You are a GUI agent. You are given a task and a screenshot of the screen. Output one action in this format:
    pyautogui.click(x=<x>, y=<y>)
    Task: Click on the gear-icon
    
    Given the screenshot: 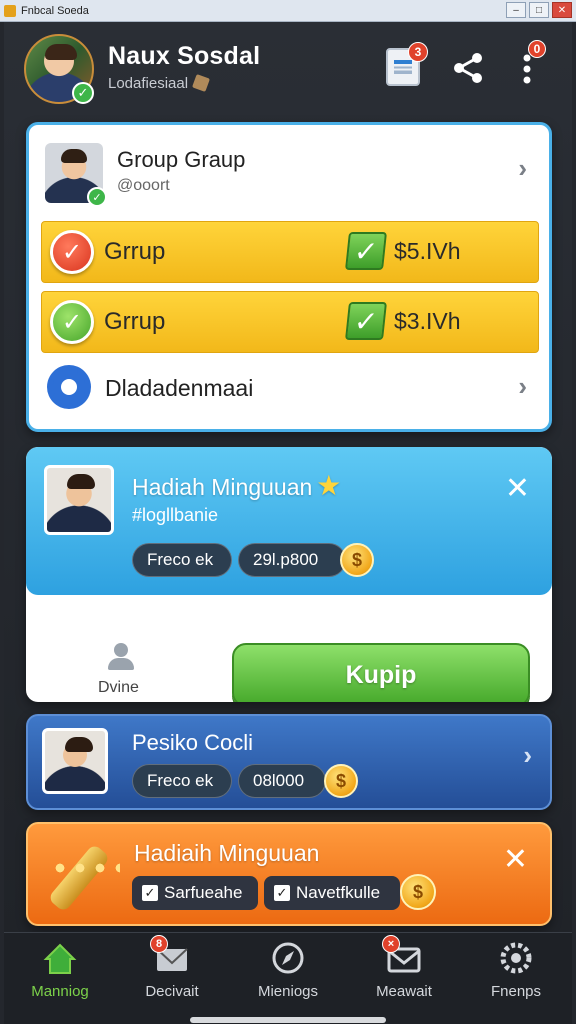 What is the action you would take?
    pyautogui.click(x=516, y=958)
    